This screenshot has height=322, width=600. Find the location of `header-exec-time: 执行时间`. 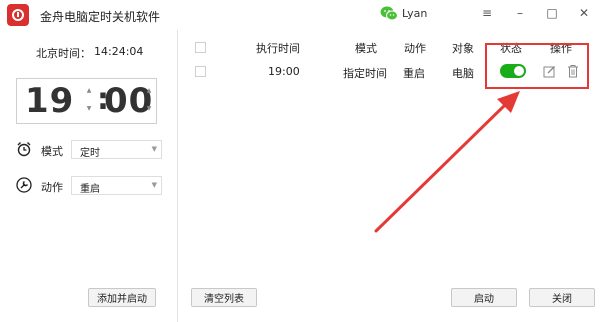

header-exec-time: 执行时间 is located at coordinates (278, 48).